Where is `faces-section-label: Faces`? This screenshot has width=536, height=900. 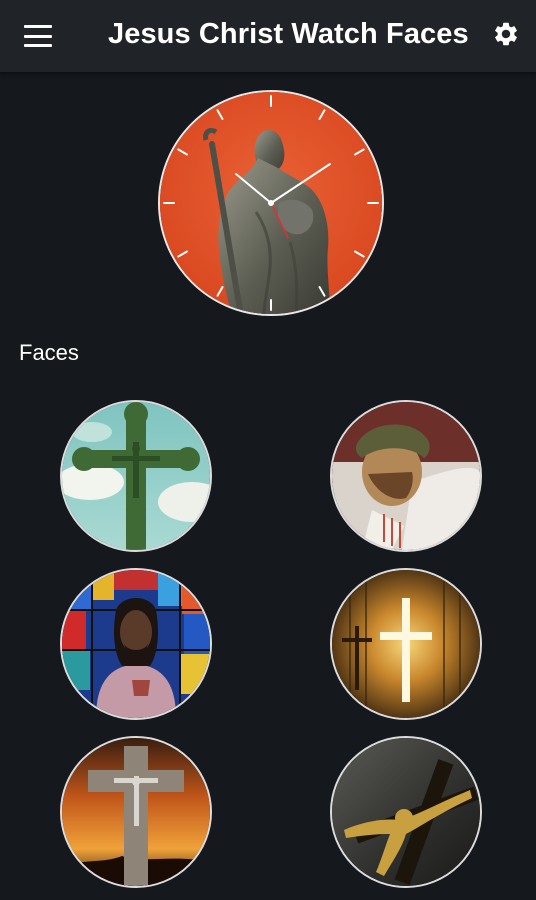
faces-section-label: Faces is located at coordinates (49, 352).